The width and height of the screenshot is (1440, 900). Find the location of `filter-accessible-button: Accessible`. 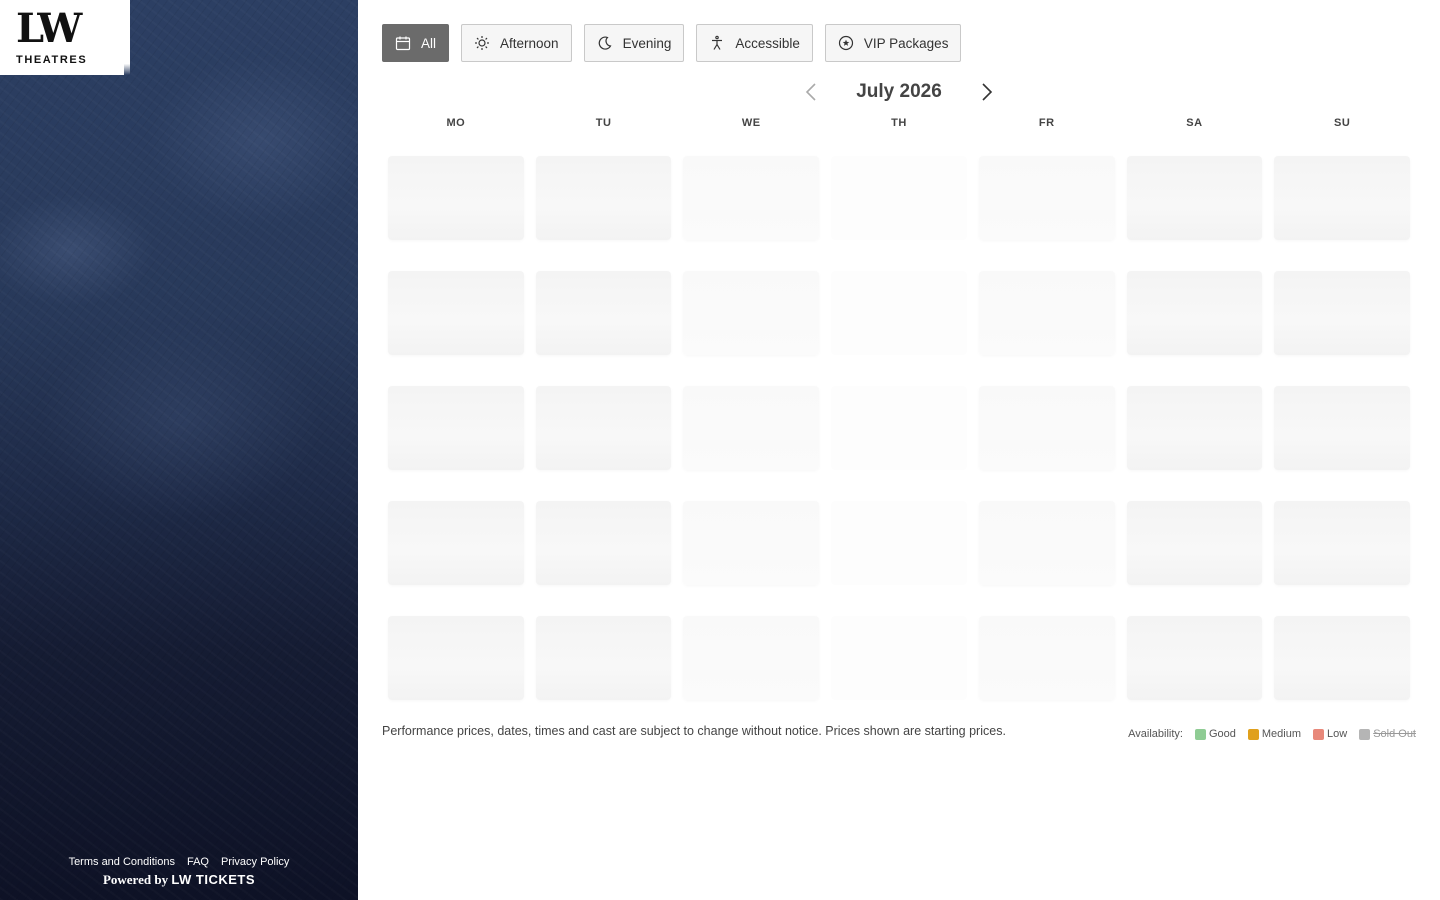

filter-accessible-button: Accessible is located at coordinates (754, 43).